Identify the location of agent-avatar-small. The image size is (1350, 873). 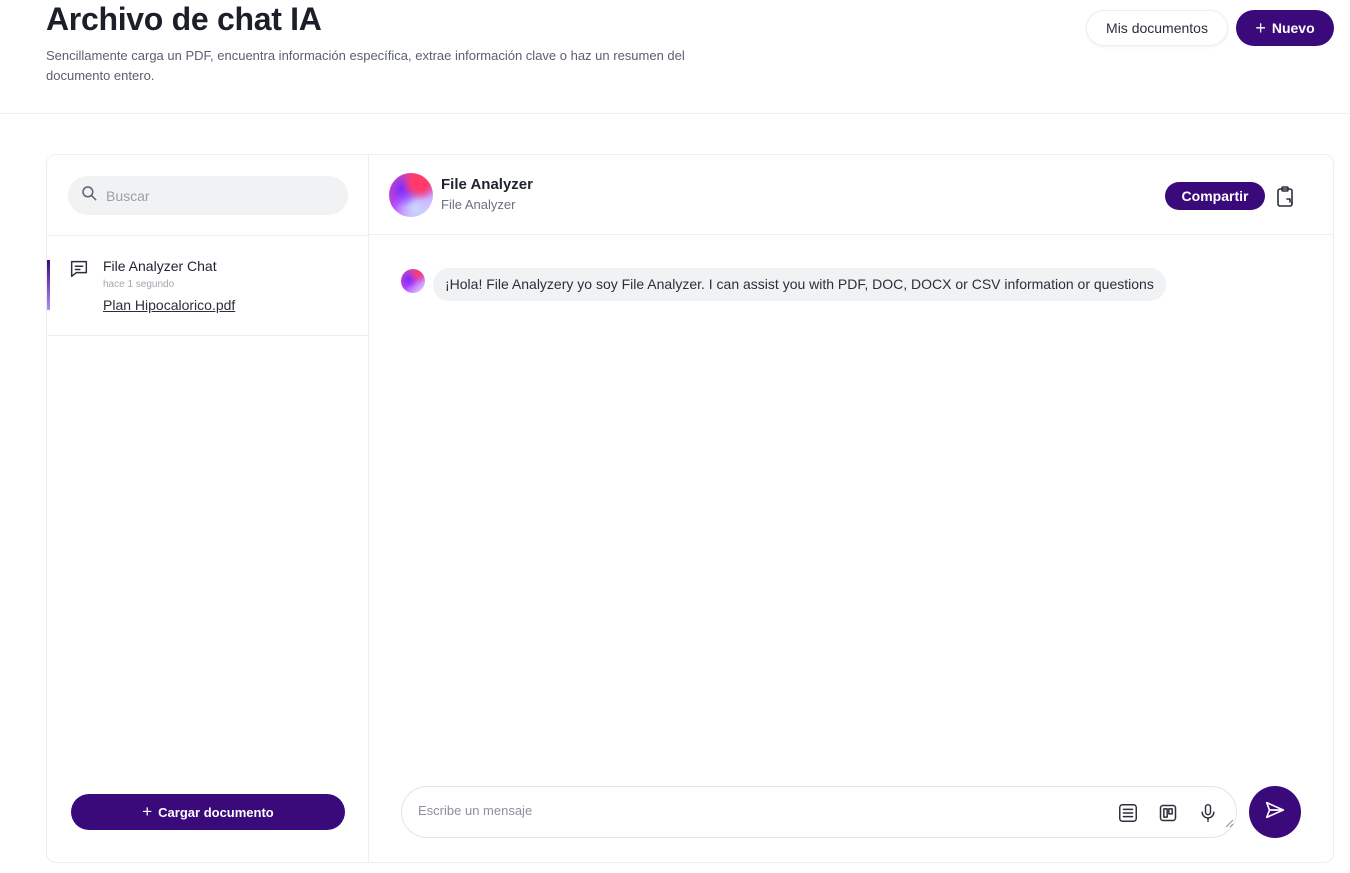
(413, 281).